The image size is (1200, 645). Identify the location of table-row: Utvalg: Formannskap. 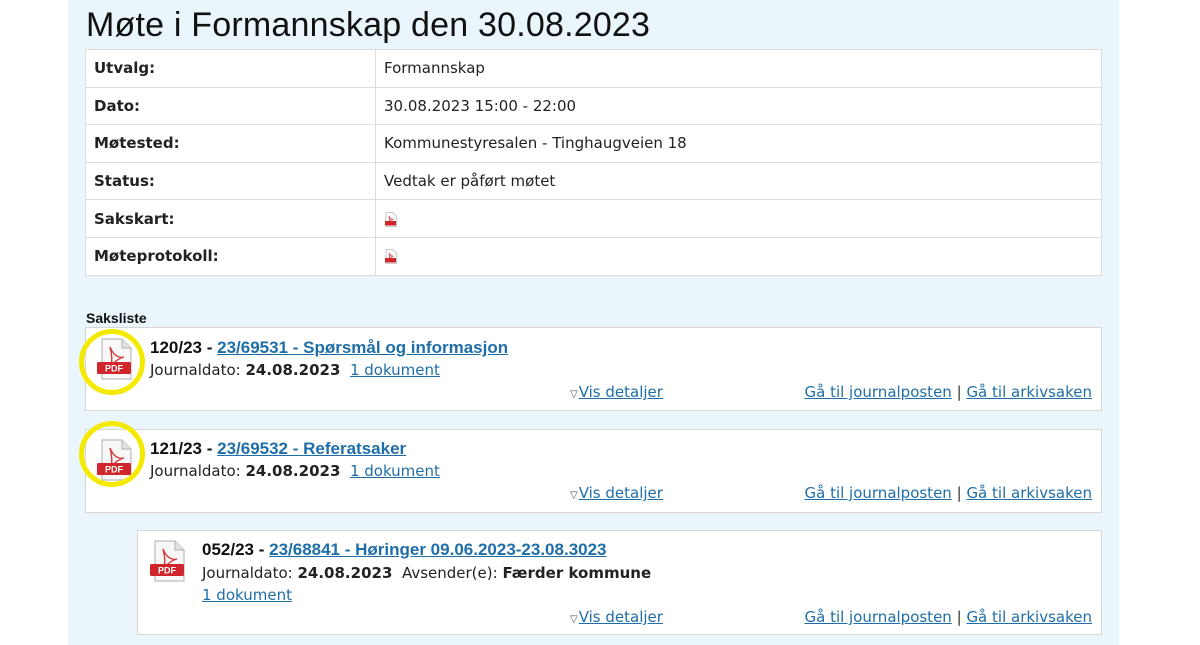
(593, 68).